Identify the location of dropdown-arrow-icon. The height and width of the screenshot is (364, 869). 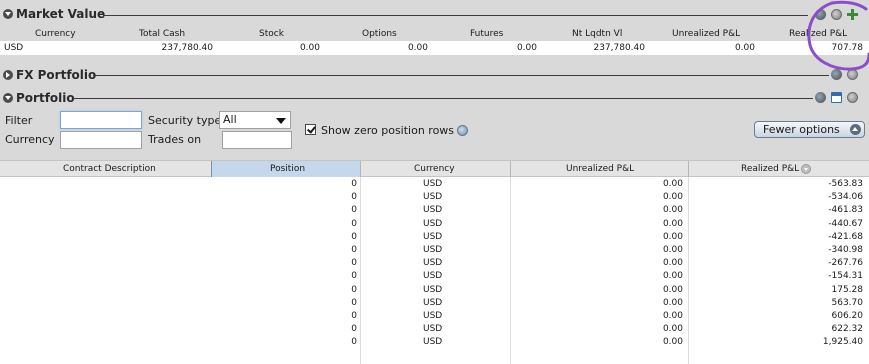
(281, 121).